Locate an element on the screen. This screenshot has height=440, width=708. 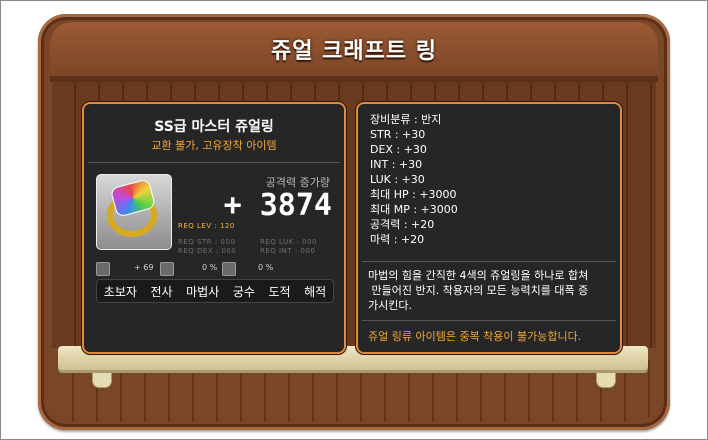
stat-luk: LUK : +30 is located at coordinates (397, 179).